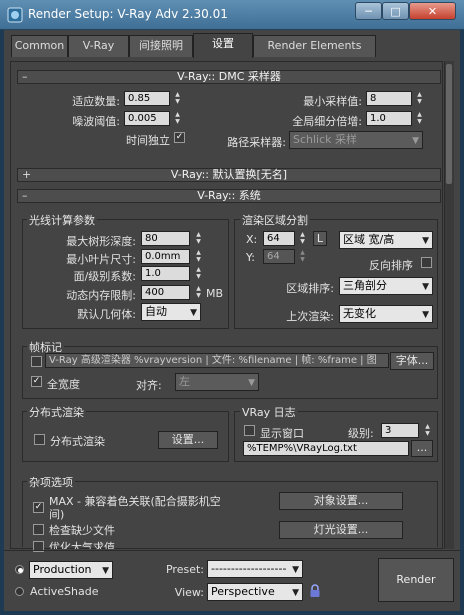  What do you see at coordinates (449, 124) in the screenshot?
I see `scrollbar-thumb` at bounding box center [449, 124].